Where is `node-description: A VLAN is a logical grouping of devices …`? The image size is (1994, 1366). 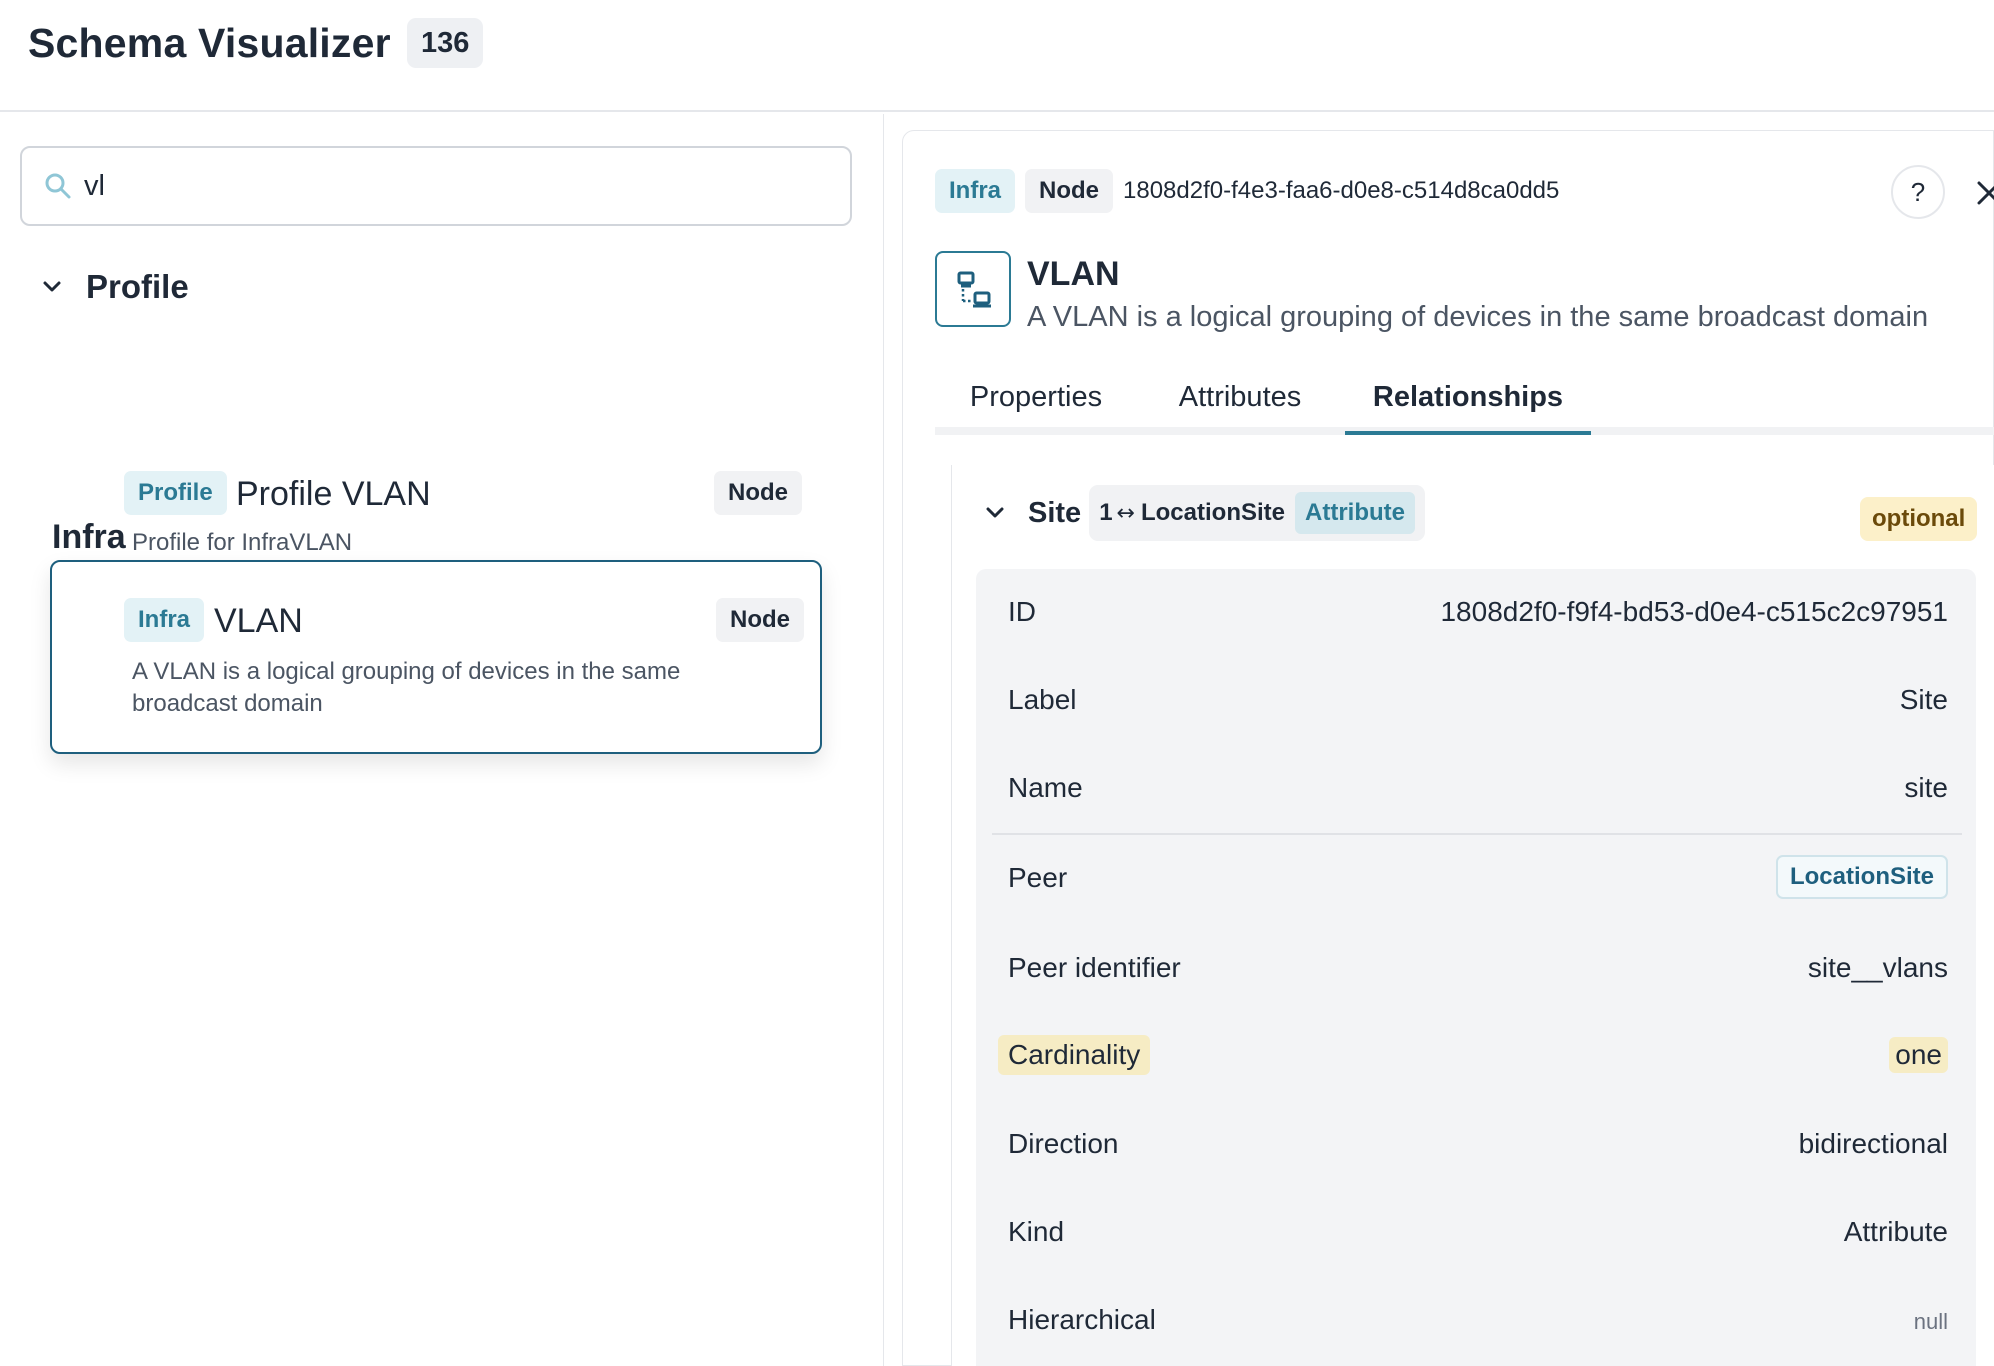
node-description: A VLAN is a logical grouping of devices … is located at coordinates (1478, 317).